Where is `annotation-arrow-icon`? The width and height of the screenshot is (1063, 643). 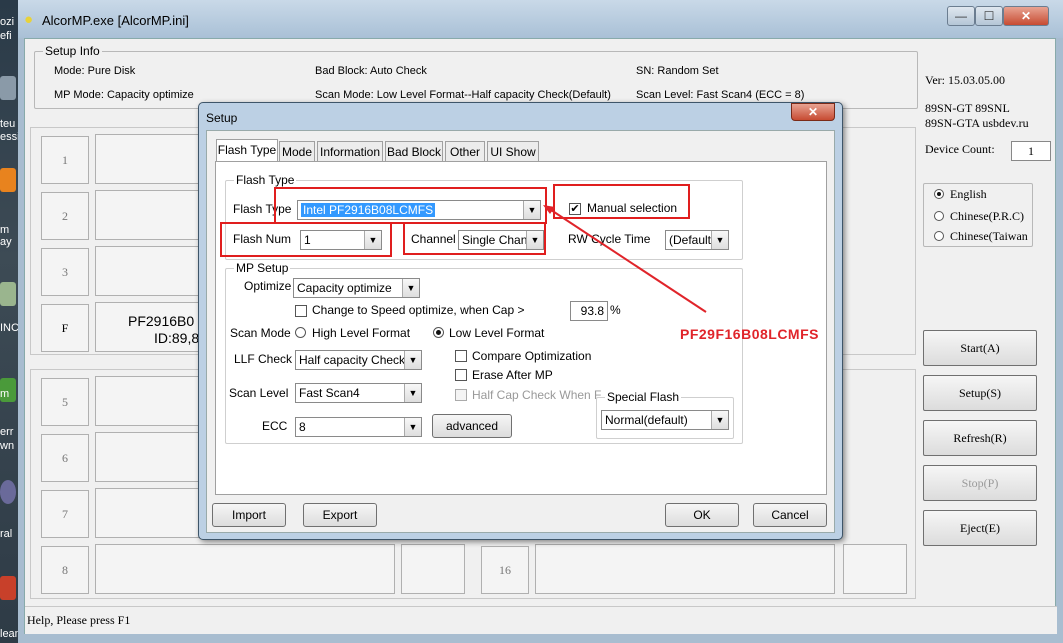 annotation-arrow-icon is located at coordinates (625, 259).